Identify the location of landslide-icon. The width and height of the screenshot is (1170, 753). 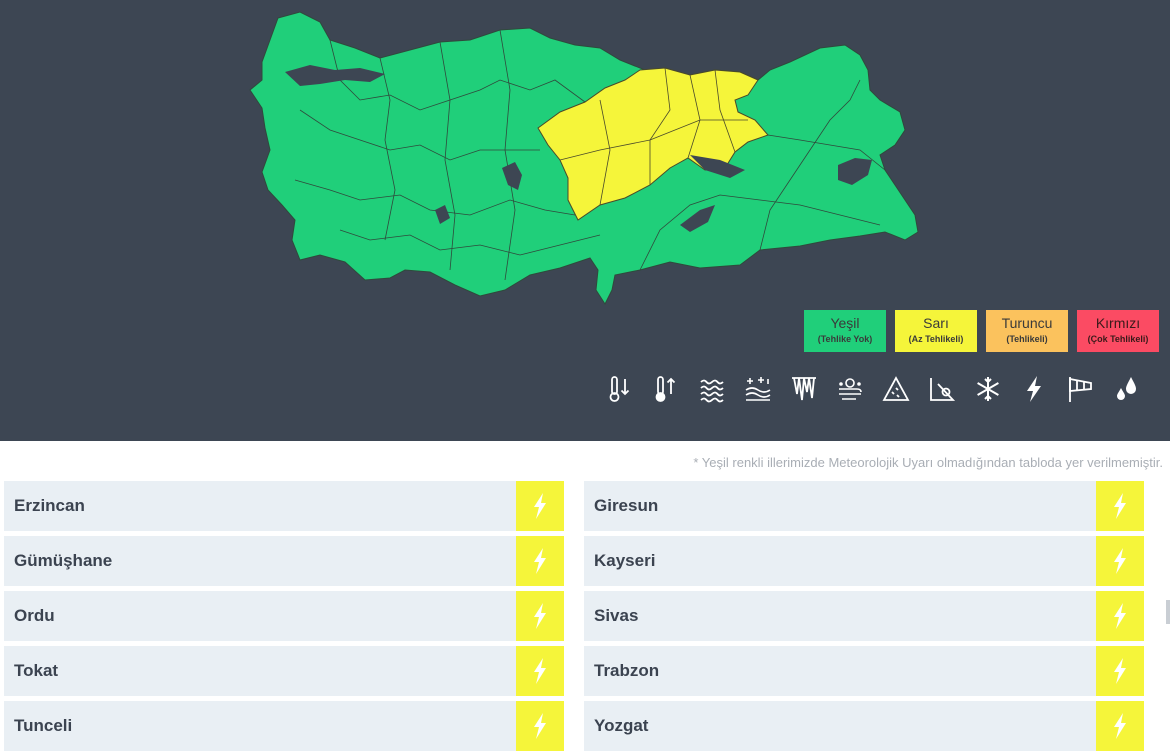
(942, 389).